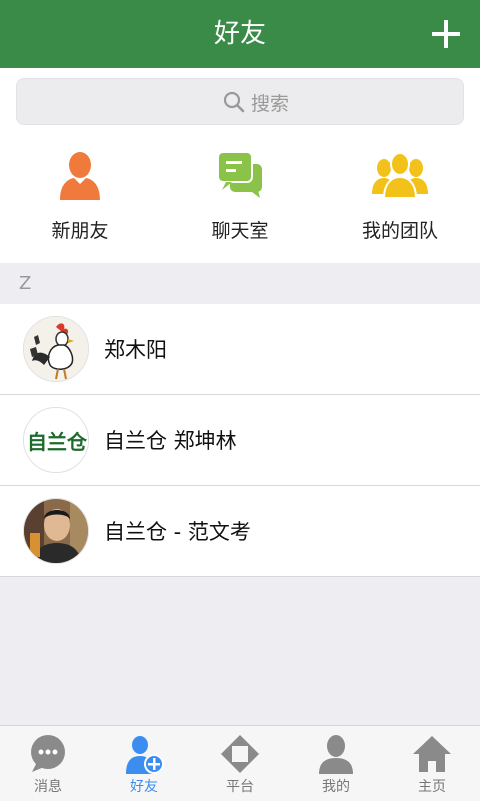  What do you see at coordinates (170, 441) in the screenshot?
I see `contact-name: 自兰仓 郑坤林` at bounding box center [170, 441].